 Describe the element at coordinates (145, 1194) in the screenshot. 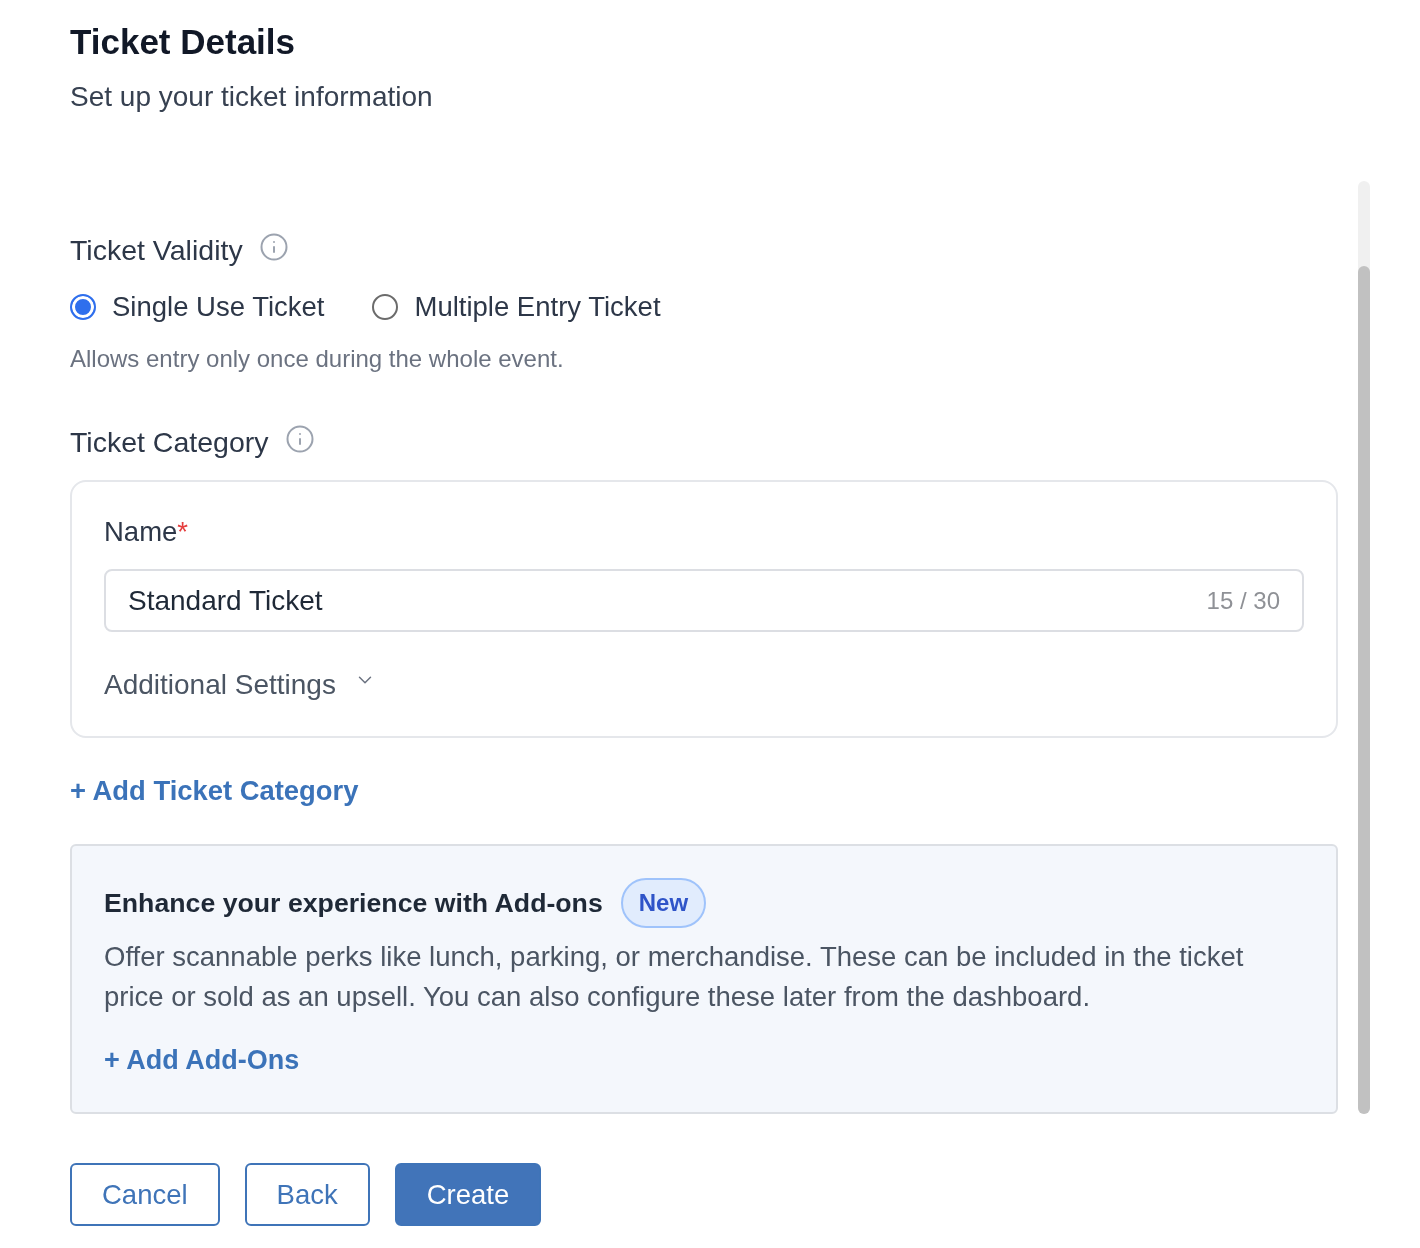

I see `outline-button: Cancel` at that location.